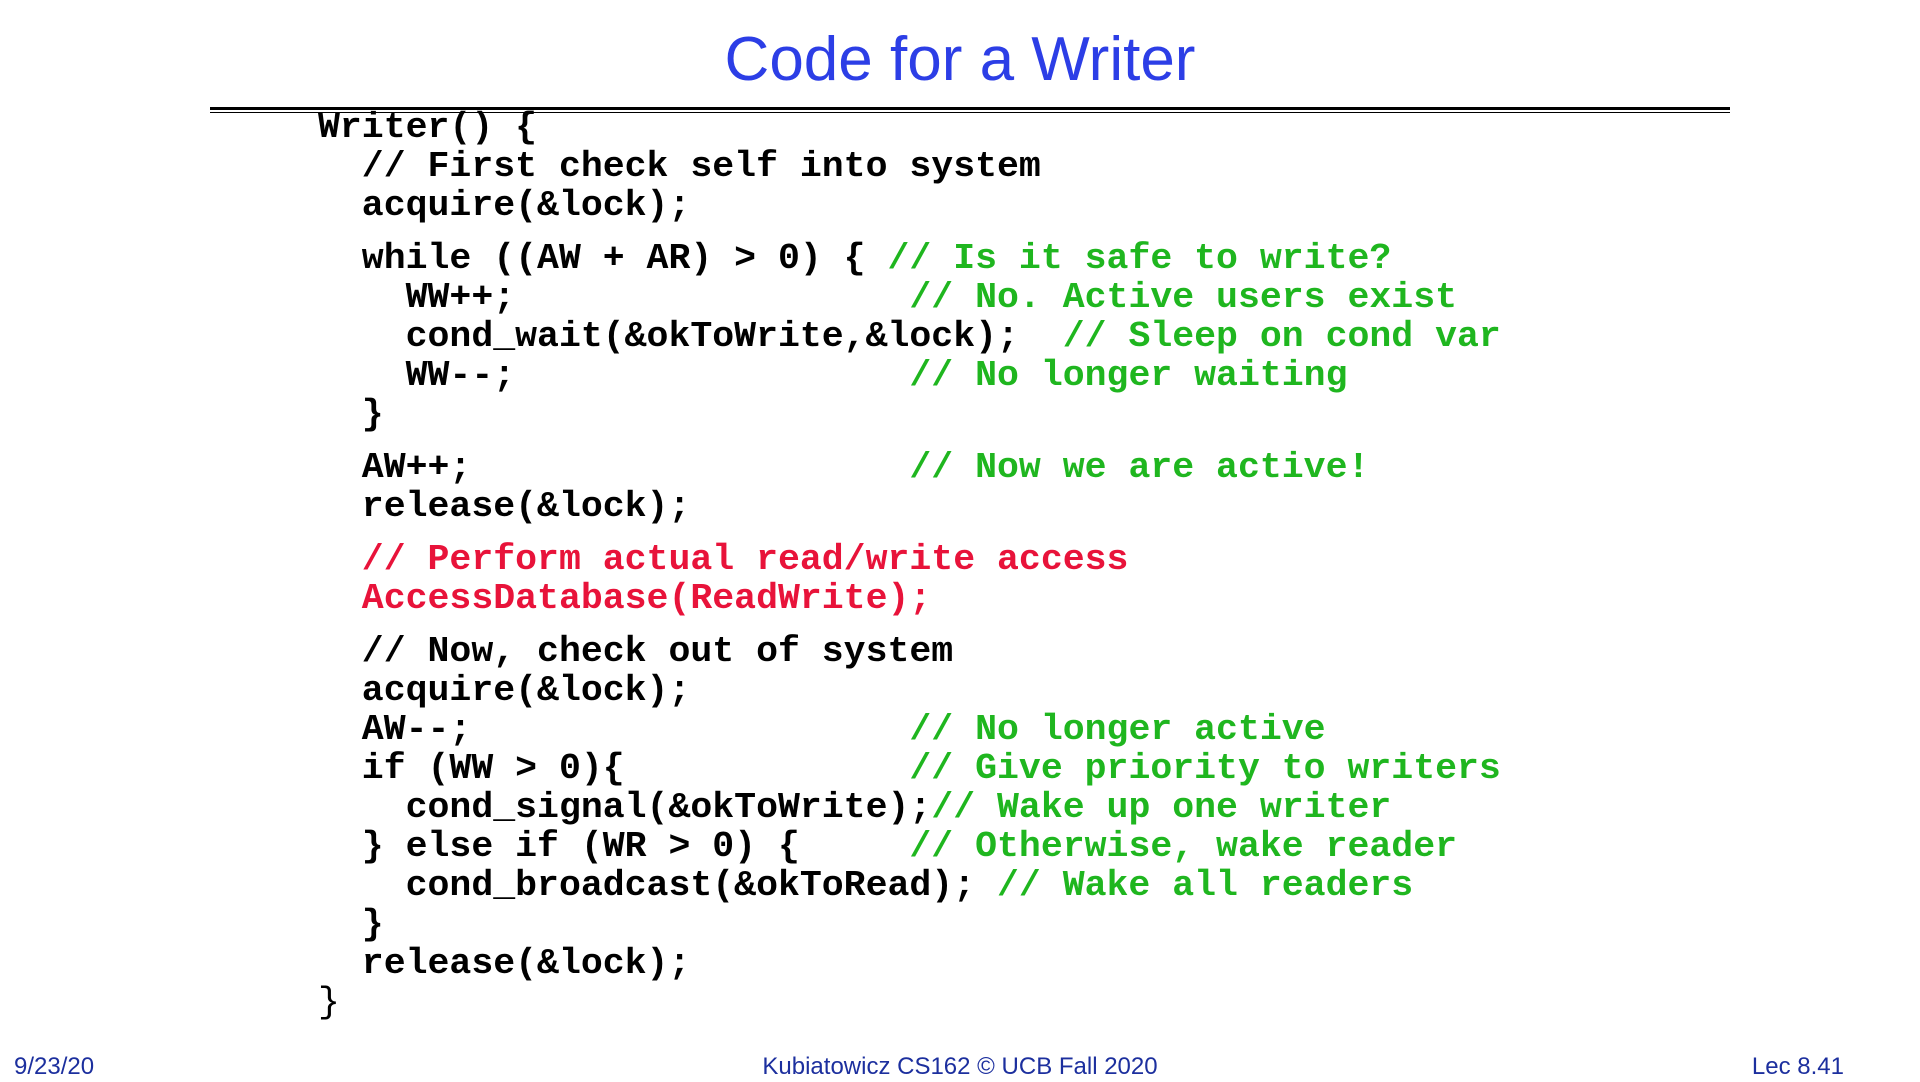  I want to click on code-comment: // No. Active users exist, so click(1183, 297).